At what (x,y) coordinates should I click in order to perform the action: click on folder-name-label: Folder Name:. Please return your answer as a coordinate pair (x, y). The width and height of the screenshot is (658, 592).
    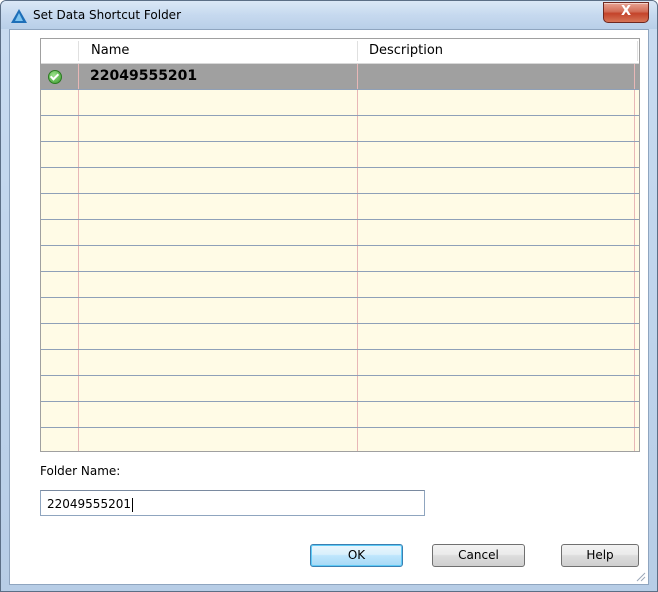
    Looking at the image, I should click on (80, 471).